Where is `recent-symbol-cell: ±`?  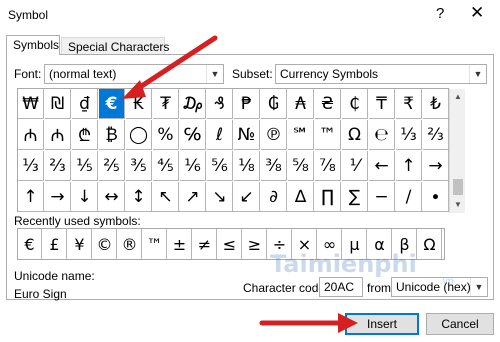 recent-symbol-cell: ± is located at coordinates (180, 244).